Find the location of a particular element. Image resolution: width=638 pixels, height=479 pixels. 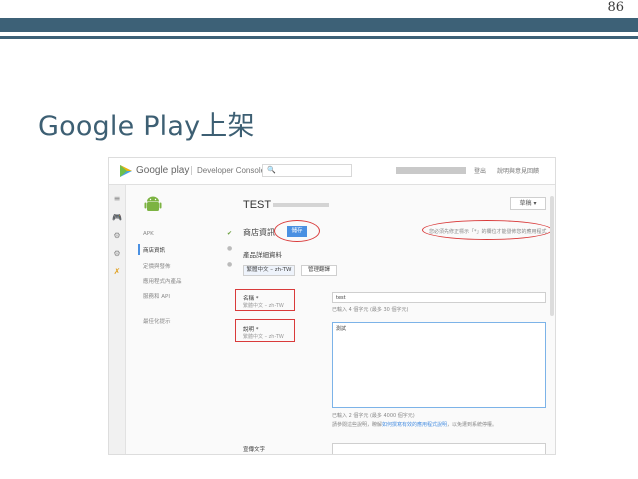

annotation-save-circle is located at coordinates (297, 231).